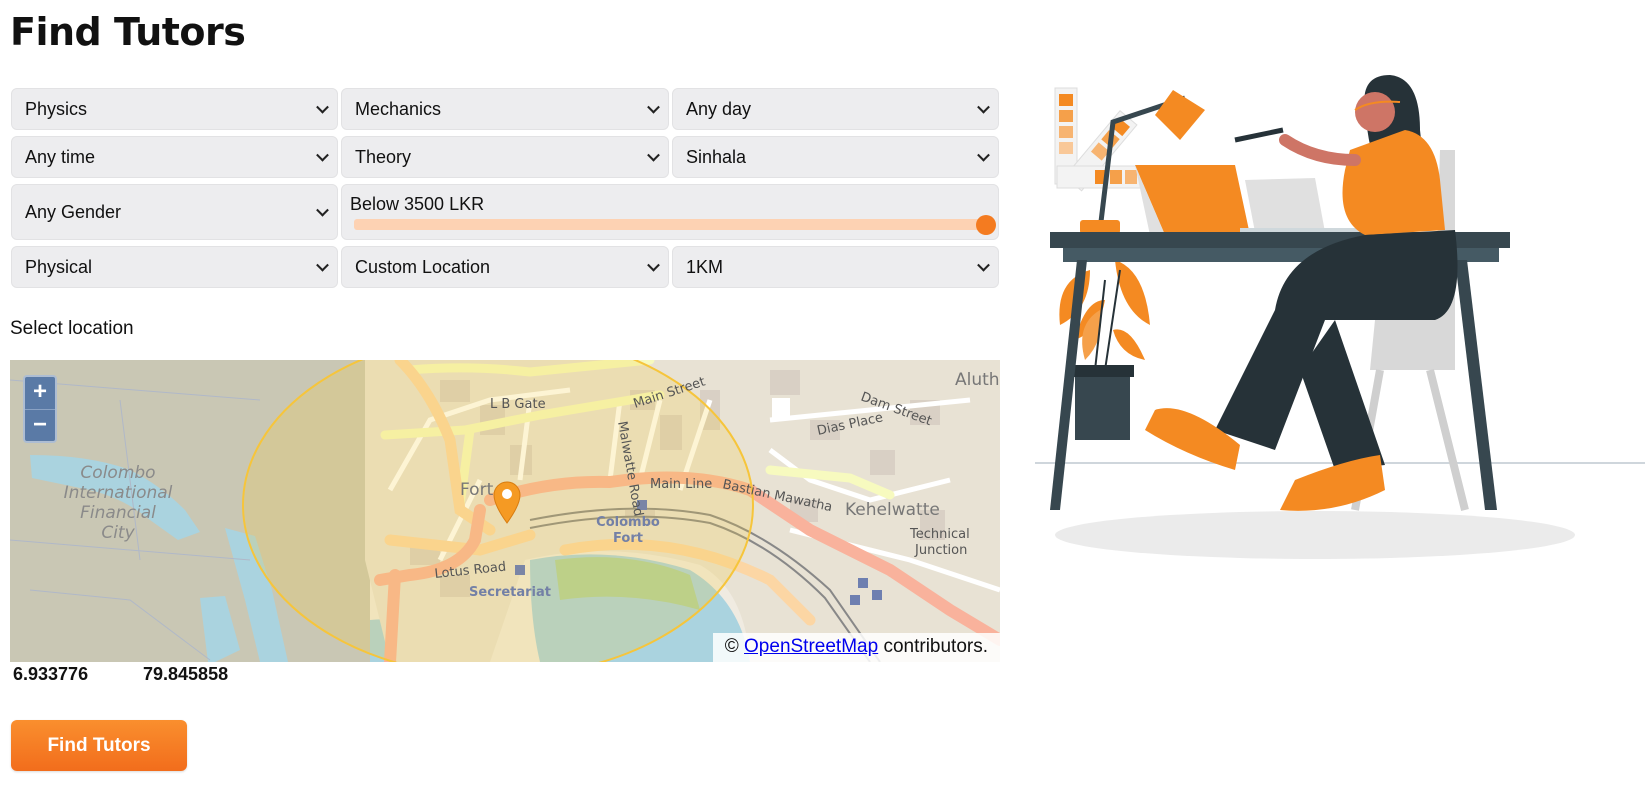  What do you see at coordinates (835, 267) in the screenshot?
I see `radius-select: 1KM` at bounding box center [835, 267].